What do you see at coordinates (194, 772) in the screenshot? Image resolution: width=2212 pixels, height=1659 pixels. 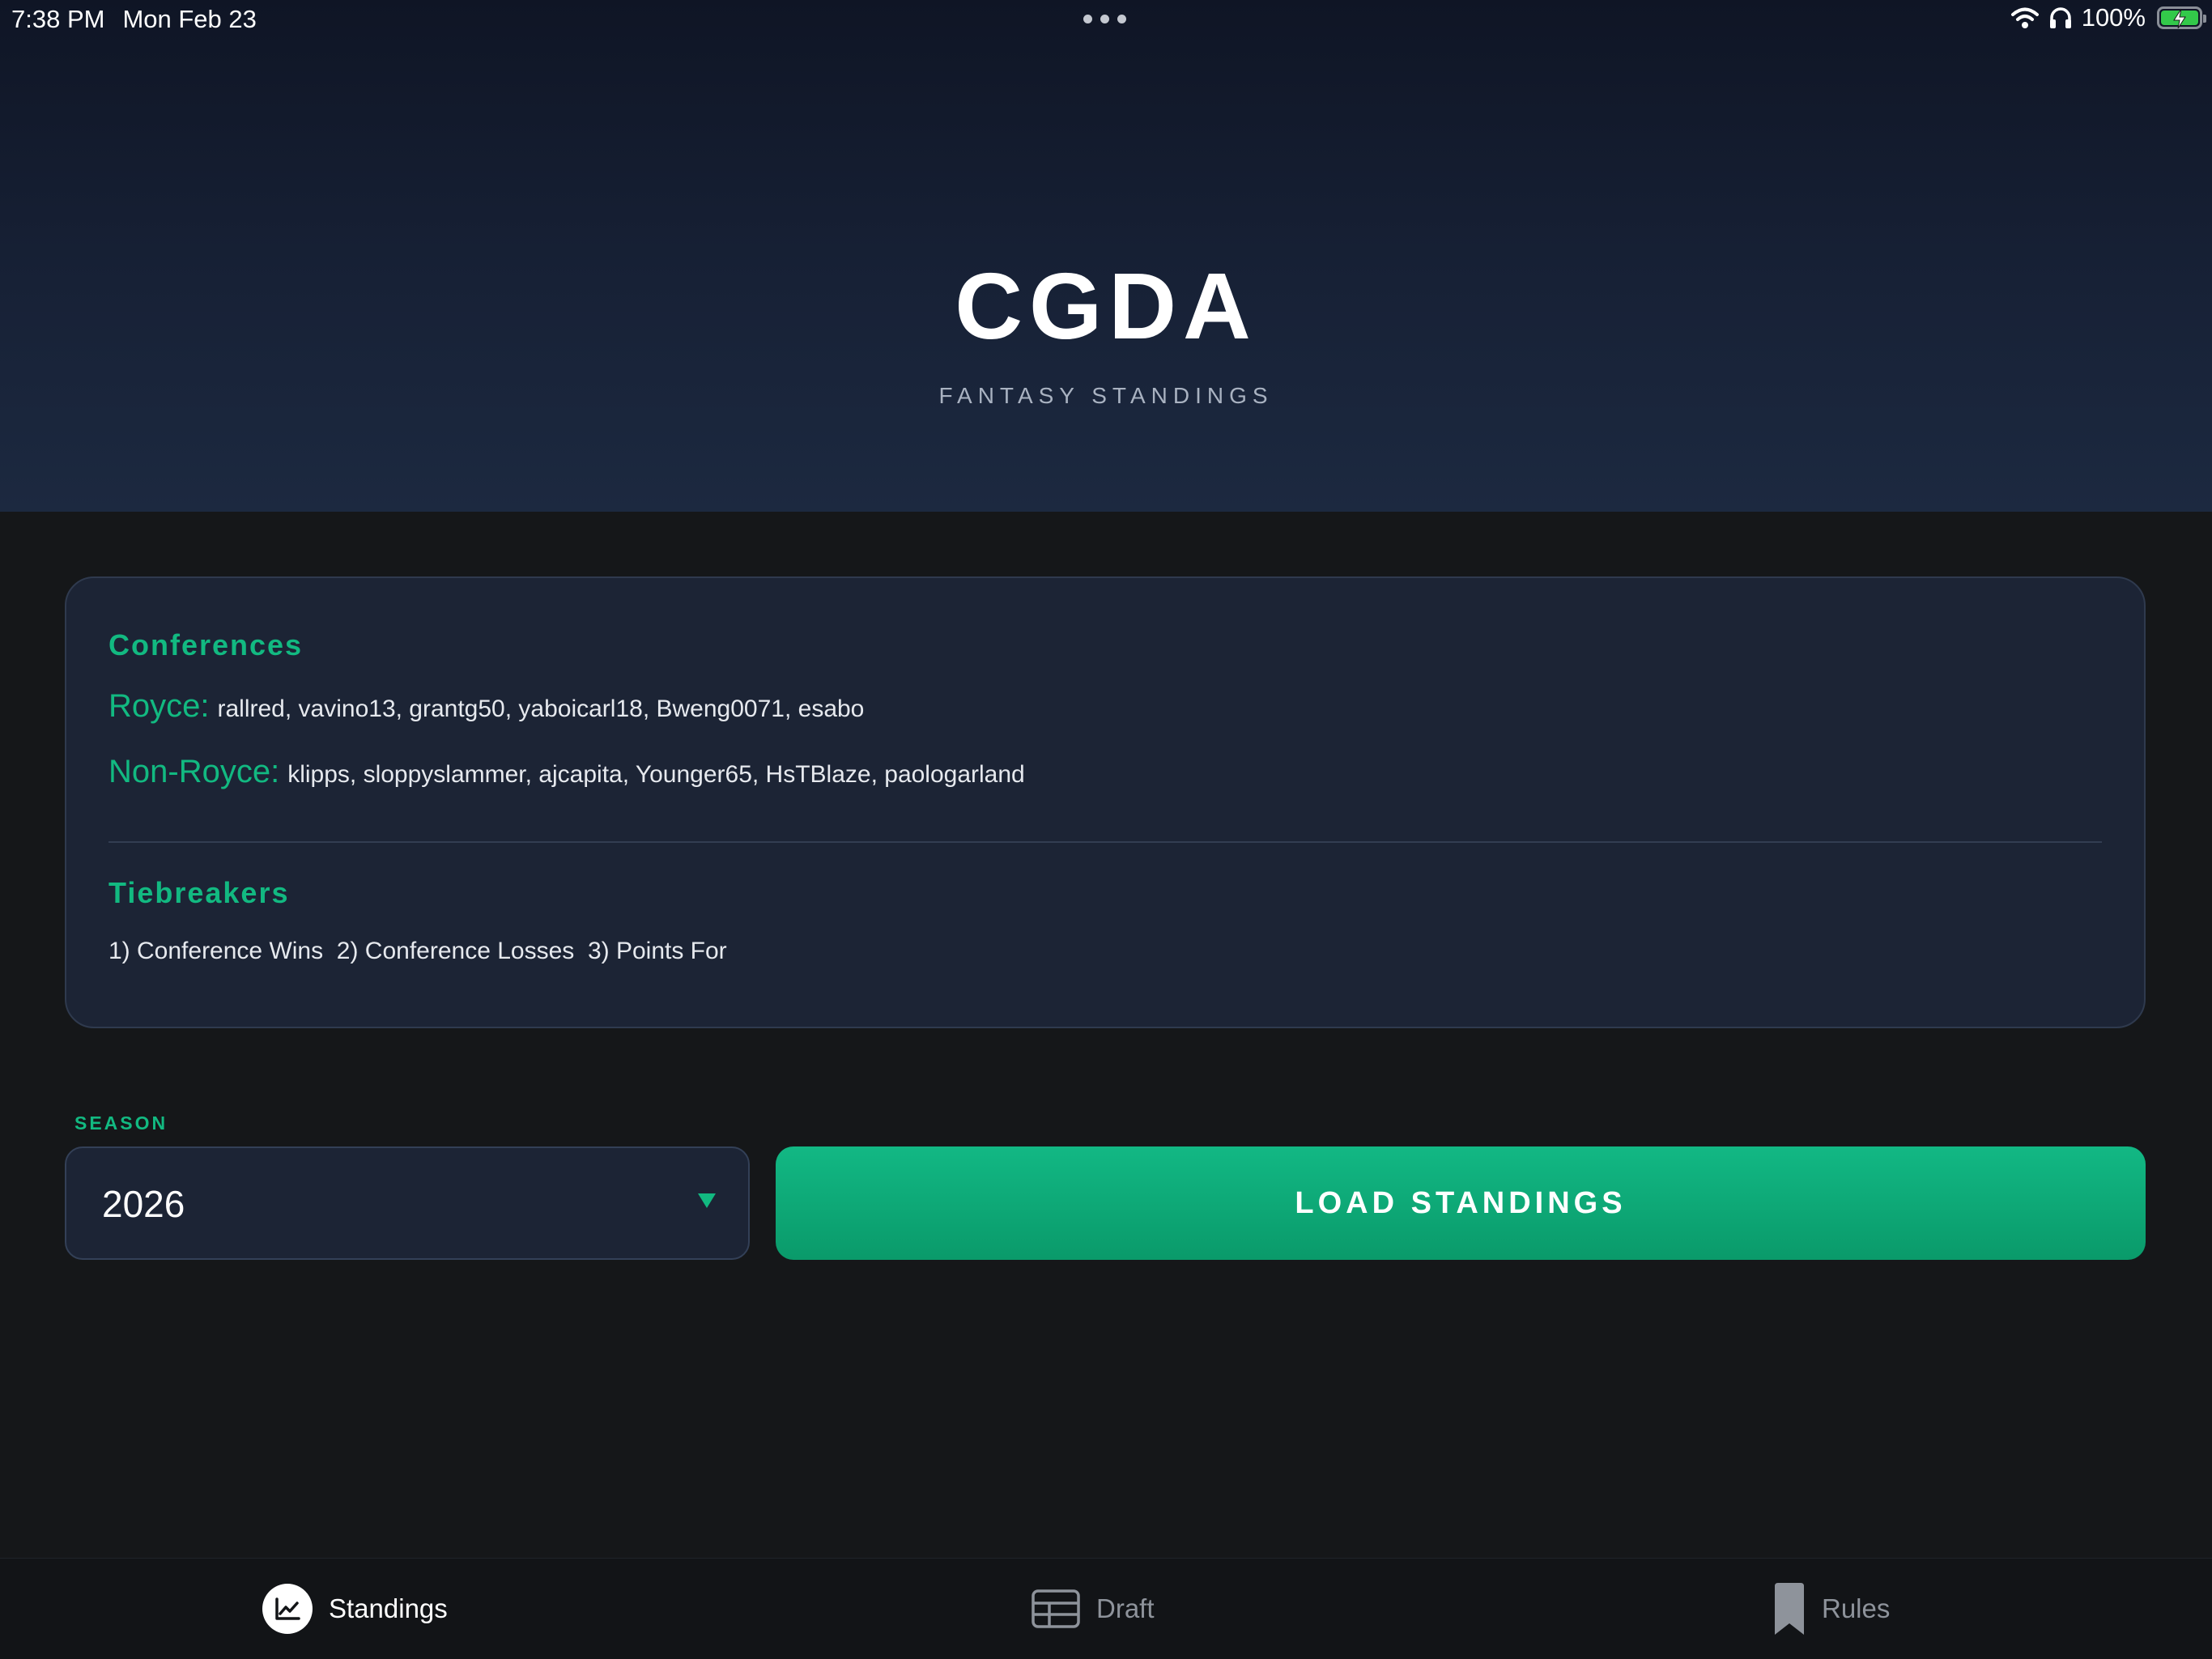 I see `conference-label: Non-Royce:` at bounding box center [194, 772].